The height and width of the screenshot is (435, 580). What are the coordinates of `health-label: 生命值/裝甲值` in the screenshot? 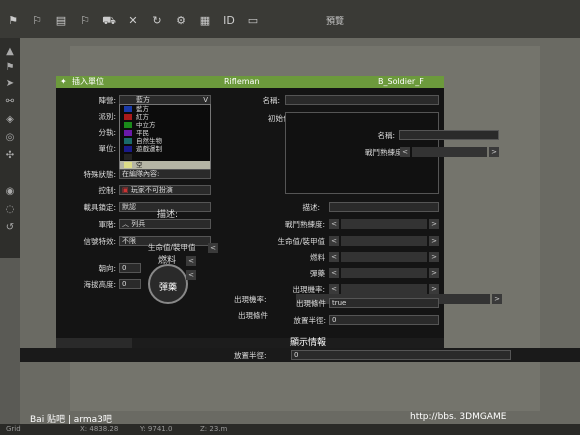 It's located at (301, 241).